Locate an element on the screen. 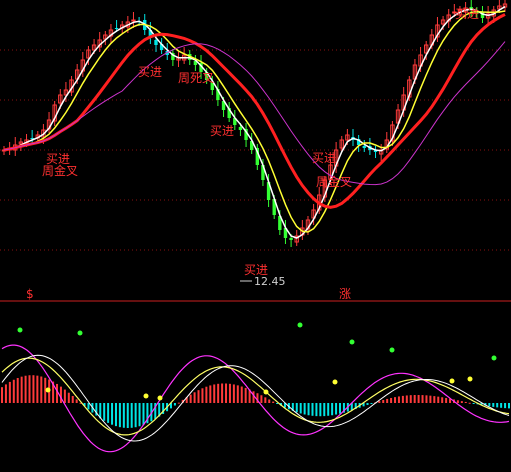 This screenshot has width=511, height=472. label-low-price: 12.45 is located at coordinates (270, 281).